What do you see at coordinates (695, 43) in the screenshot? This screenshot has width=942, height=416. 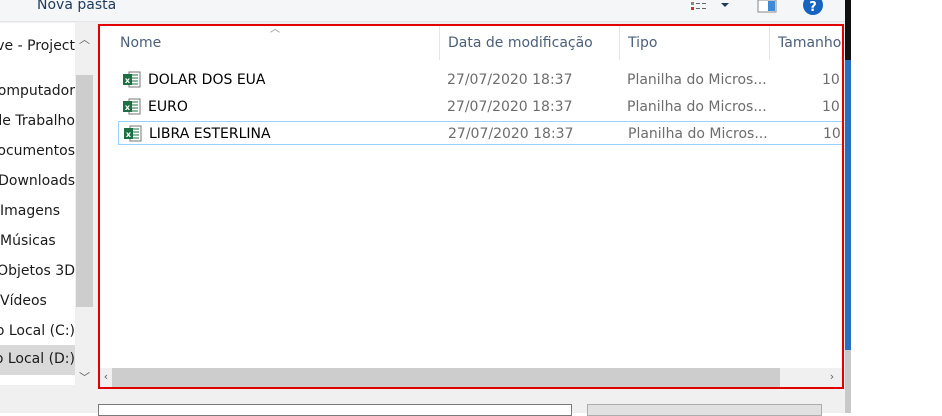 I see `column-header-type: Tipo` at bounding box center [695, 43].